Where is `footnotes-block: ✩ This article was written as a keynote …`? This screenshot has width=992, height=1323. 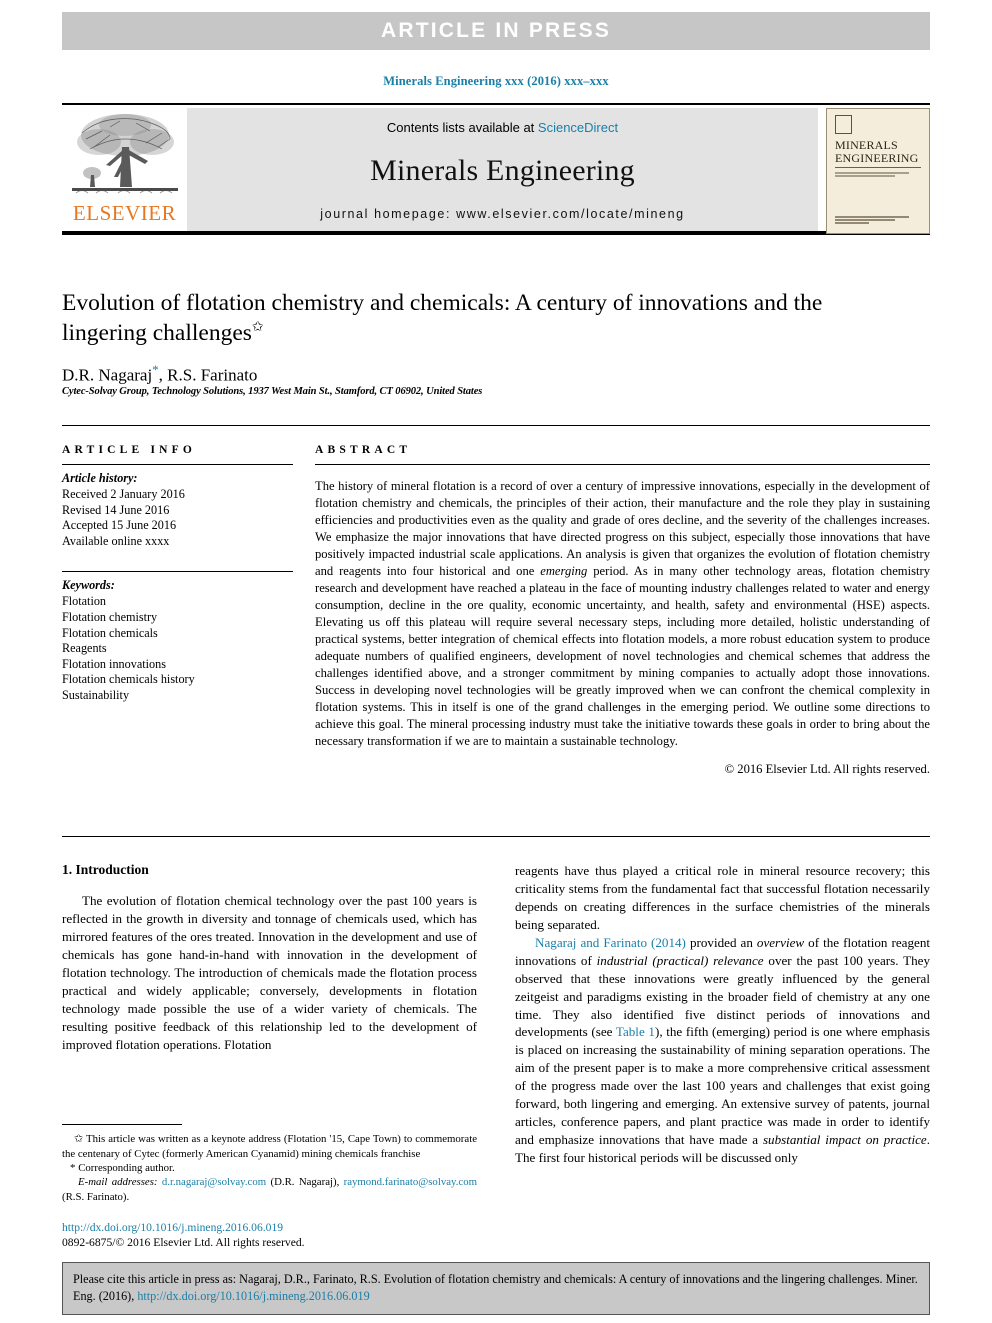
footnotes-block: ✩ This article was written as a keynote … is located at coordinates (269, 1187).